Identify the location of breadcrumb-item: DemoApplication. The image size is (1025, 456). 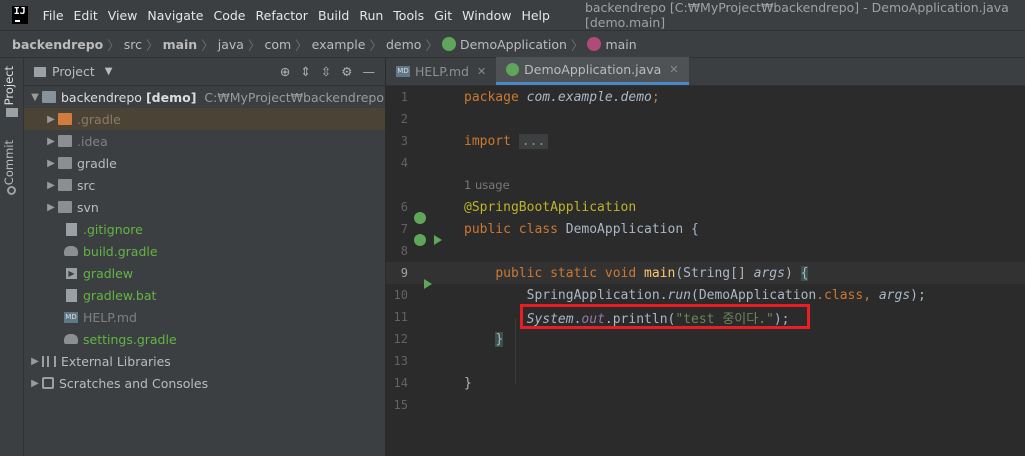
(513, 44).